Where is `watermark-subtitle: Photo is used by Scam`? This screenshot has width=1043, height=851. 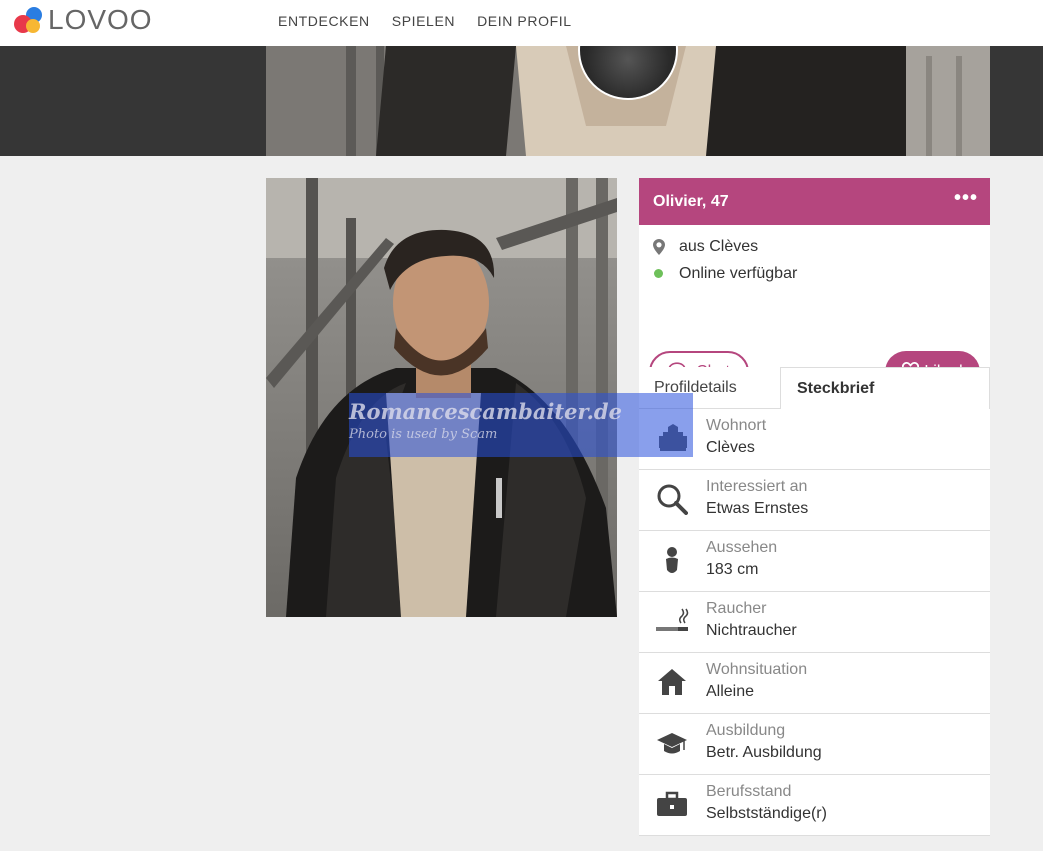
watermark-subtitle: Photo is used by Scam is located at coordinates (423, 434).